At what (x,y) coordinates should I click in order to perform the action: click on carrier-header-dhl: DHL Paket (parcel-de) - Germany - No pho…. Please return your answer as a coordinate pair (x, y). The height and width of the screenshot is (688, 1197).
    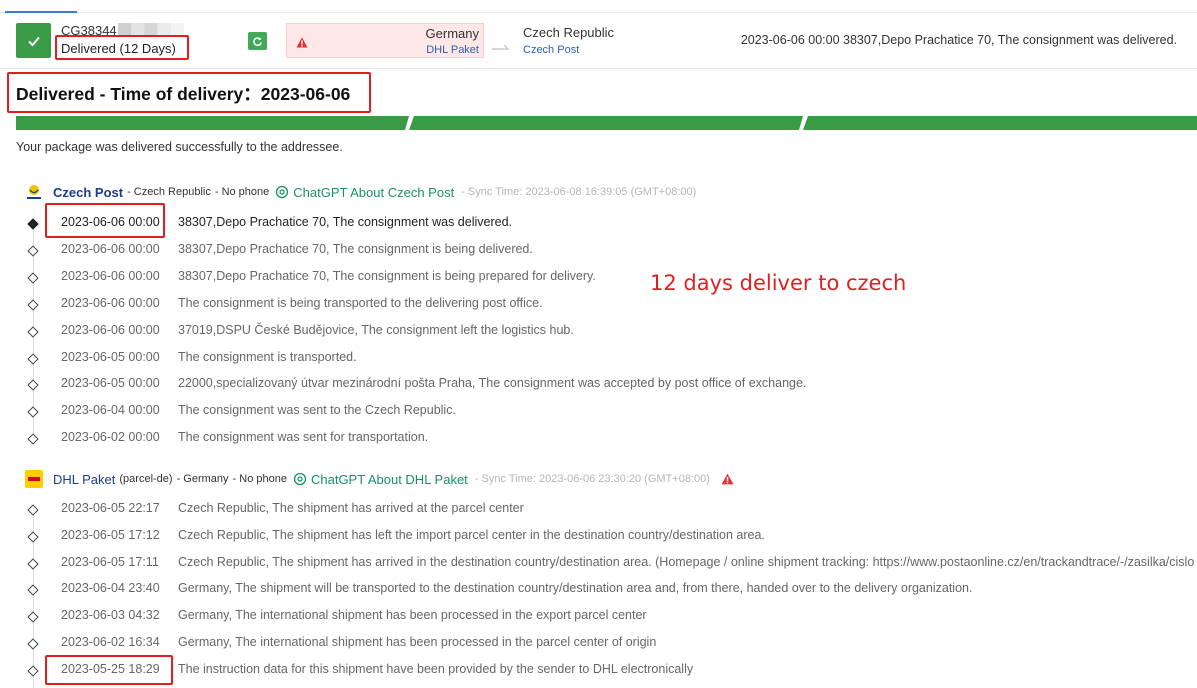
    Looking at the image, I should click on (379, 479).